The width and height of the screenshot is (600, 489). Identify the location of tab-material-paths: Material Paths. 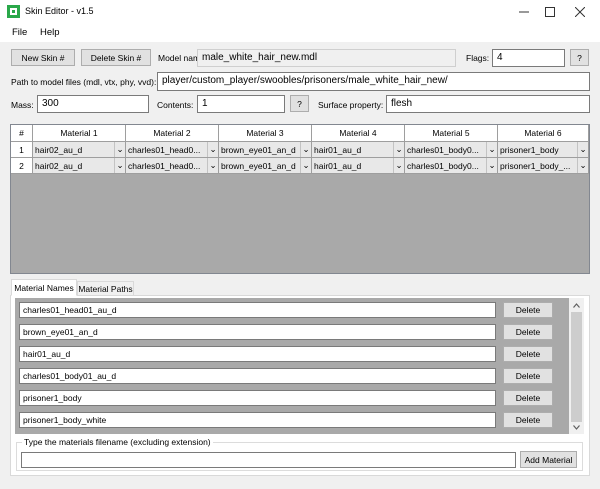
(105, 288).